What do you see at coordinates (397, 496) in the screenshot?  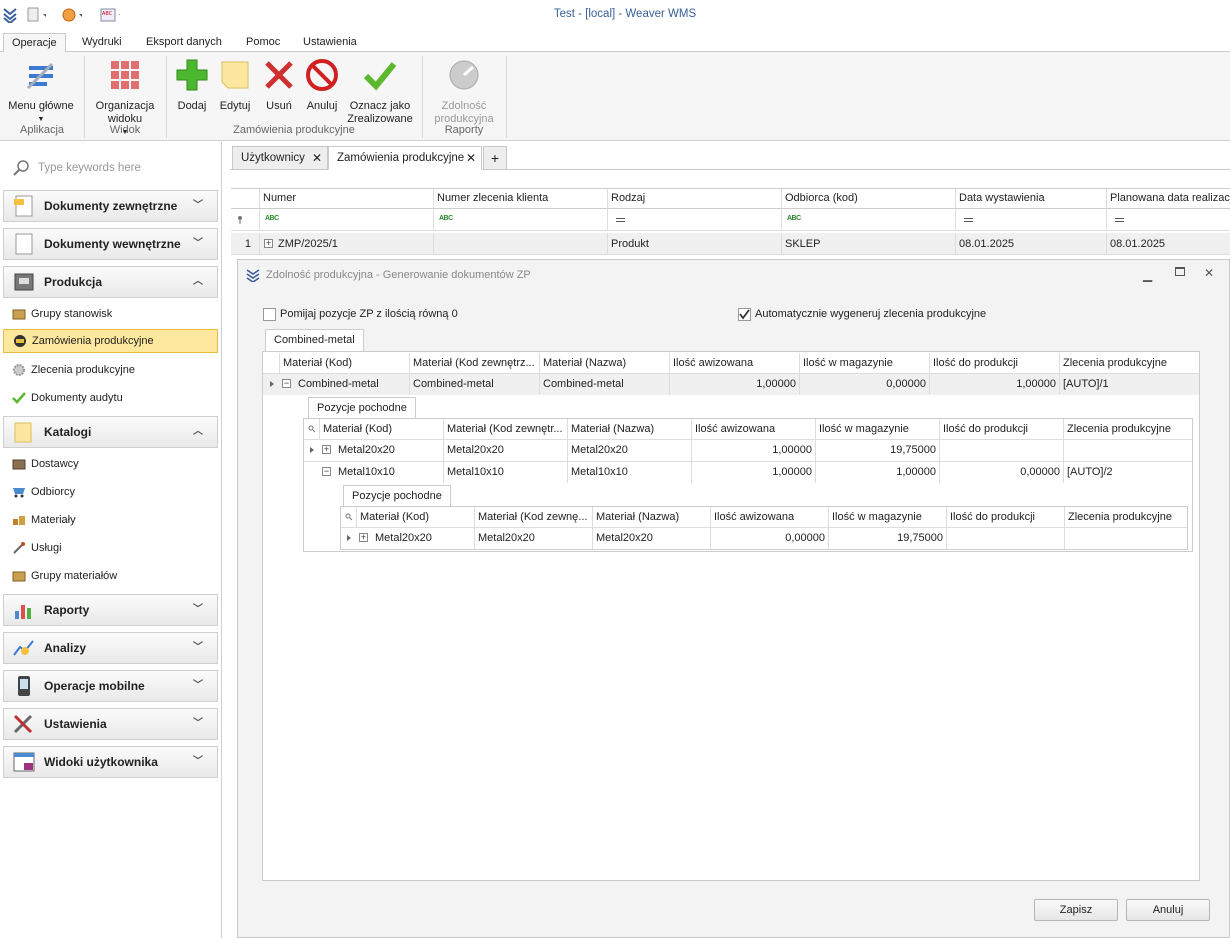 I see `tab-derived-items-nested: Pozycje pochodne` at bounding box center [397, 496].